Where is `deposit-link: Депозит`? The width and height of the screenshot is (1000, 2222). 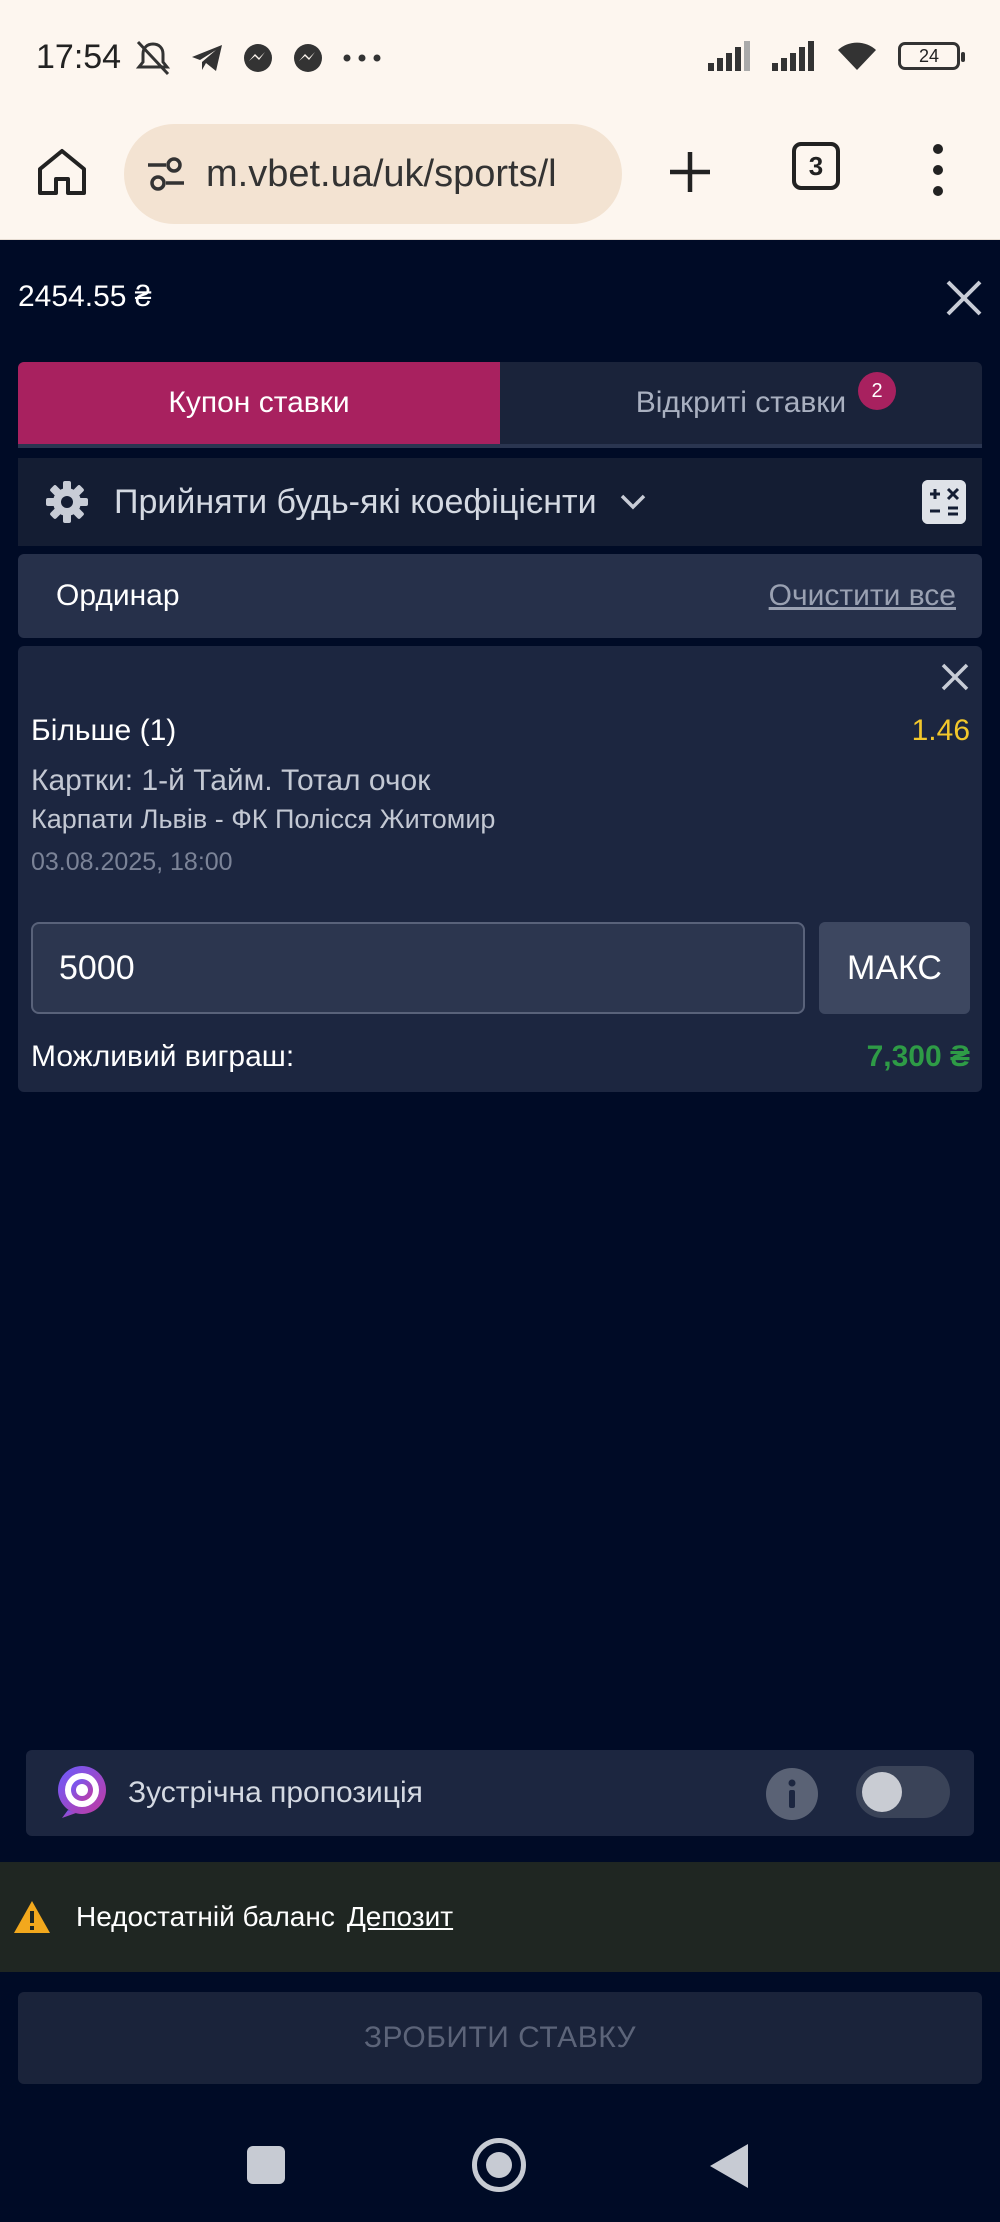
deposit-link: Депозит is located at coordinates (400, 1917).